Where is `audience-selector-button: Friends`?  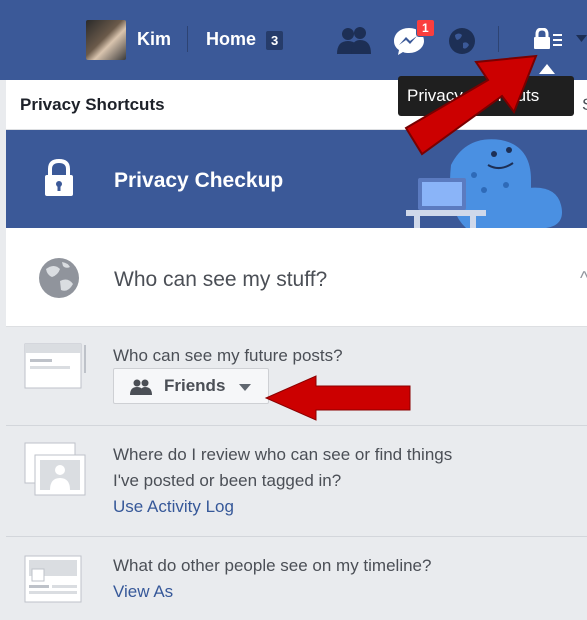
audience-selector-button: Friends is located at coordinates (191, 386).